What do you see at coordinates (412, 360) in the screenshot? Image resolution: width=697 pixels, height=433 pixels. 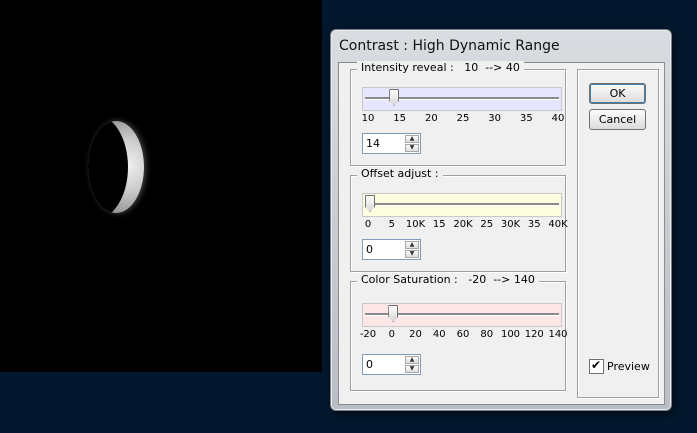 I see `saturation-spin-up-button: ▲` at bounding box center [412, 360].